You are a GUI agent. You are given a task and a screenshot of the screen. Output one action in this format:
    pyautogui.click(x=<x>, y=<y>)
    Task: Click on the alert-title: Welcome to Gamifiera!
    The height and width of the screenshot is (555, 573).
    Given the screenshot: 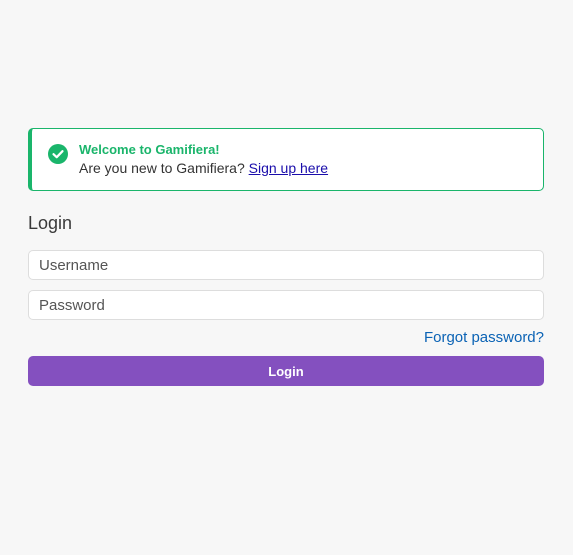 What is the action you would take?
    pyautogui.click(x=149, y=149)
    